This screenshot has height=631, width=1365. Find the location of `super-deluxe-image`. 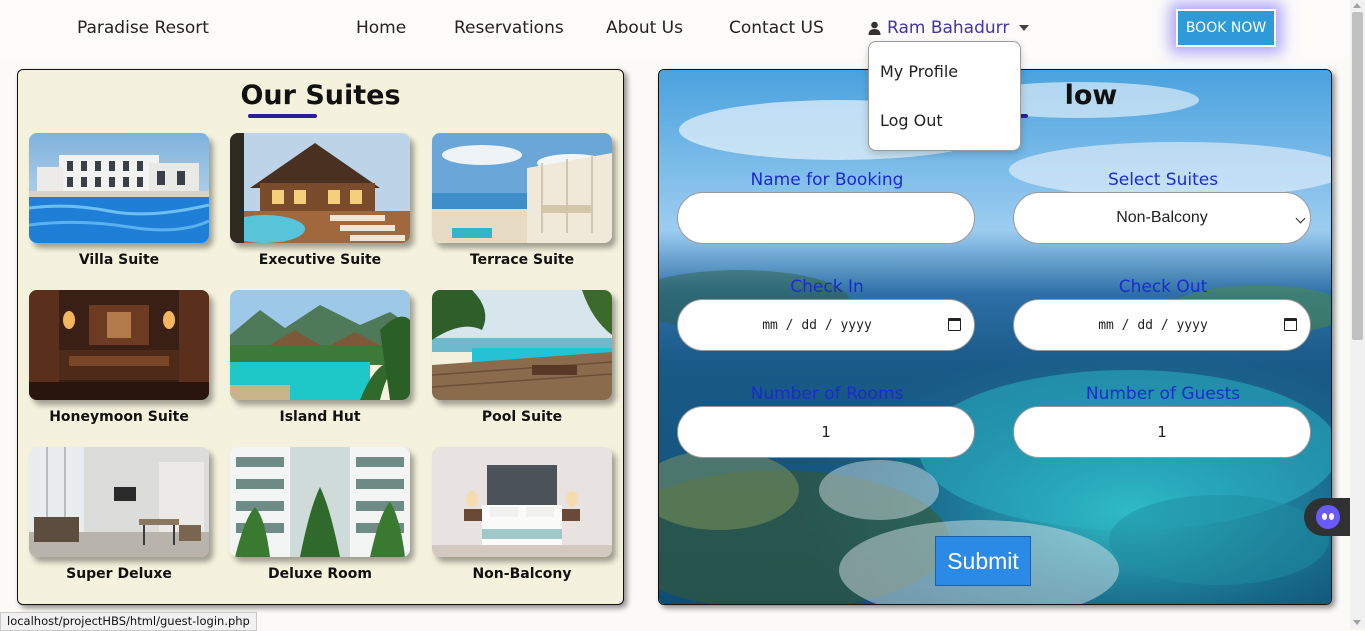

super-deluxe-image is located at coordinates (119, 502).